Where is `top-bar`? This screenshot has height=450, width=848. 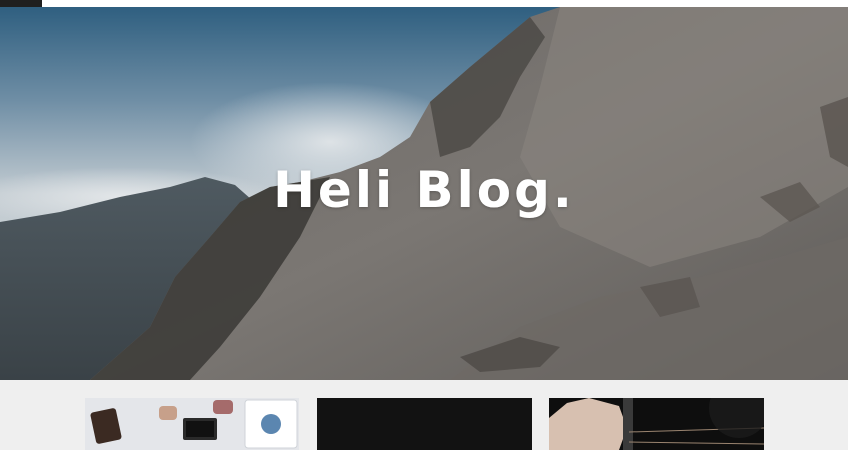
top-bar is located at coordinates (424, 3).